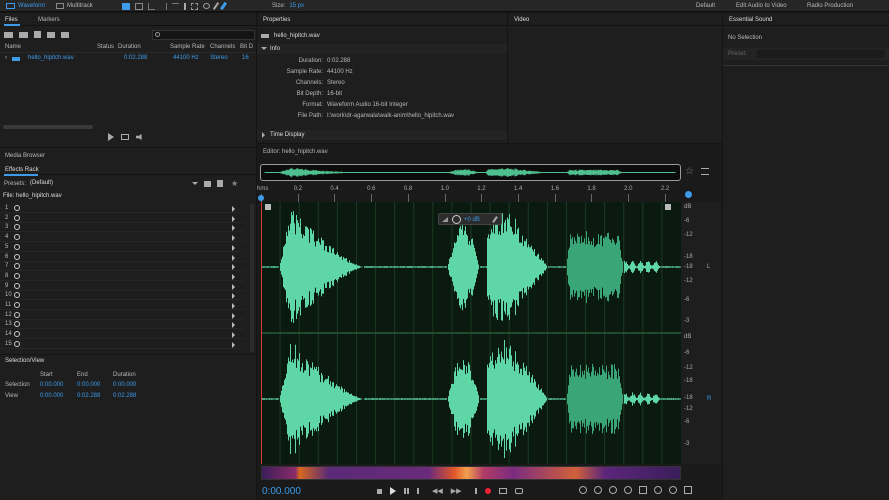 This screenshot has width=889, height=500. I want to click on effect-slot: 4, so click(122, 238).